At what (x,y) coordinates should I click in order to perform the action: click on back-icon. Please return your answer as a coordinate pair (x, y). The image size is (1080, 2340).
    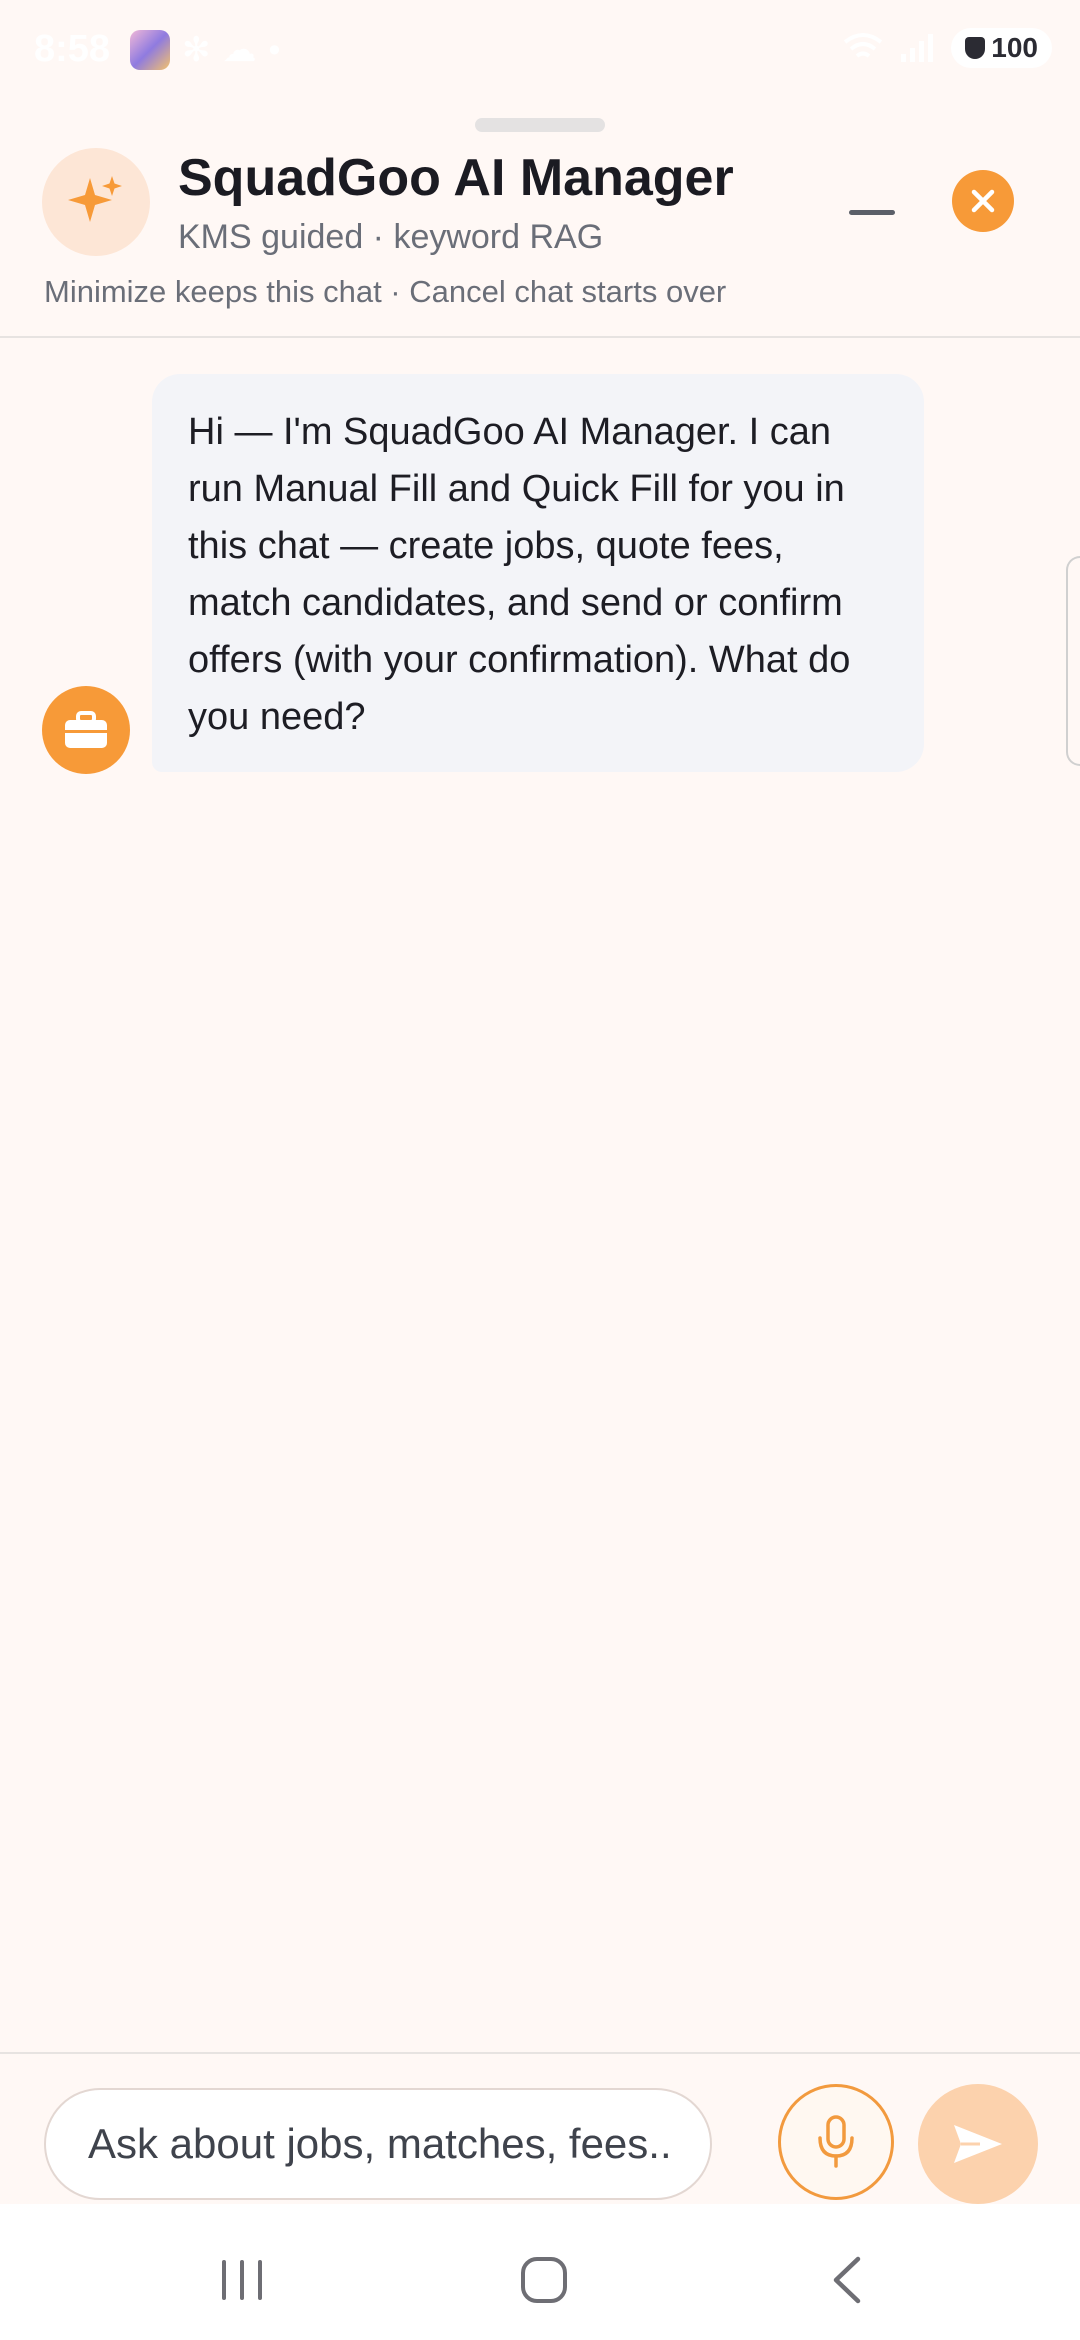
    Looking at the image, I should click on (847, 2280).